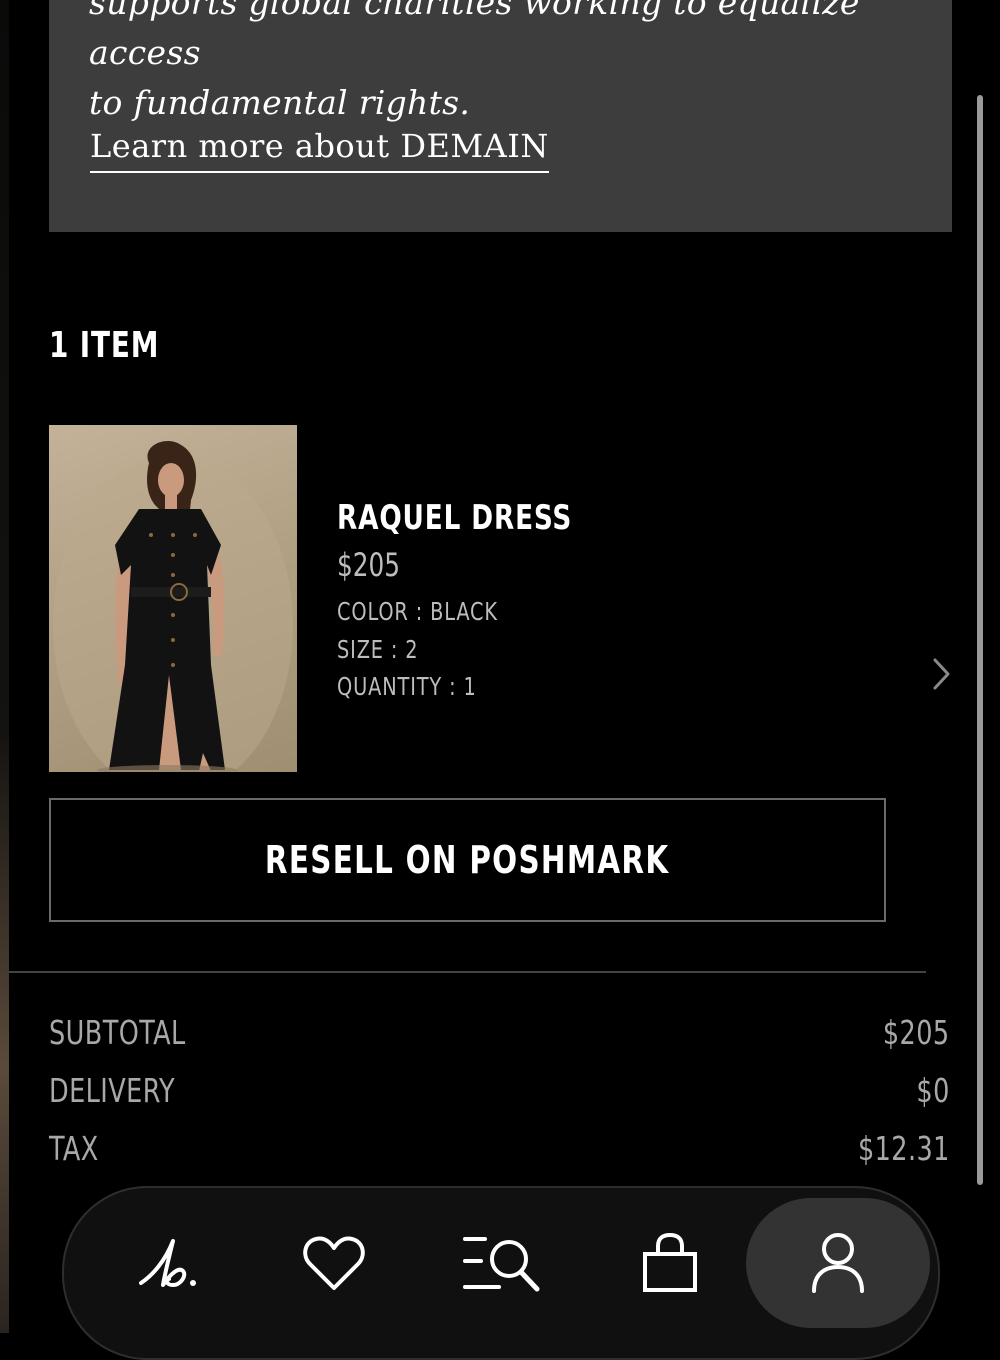 The height and width of the screenshot is (1360, 1000). I want to click on resell-on-poshmark-button: RESELL ON POSHMARK, so click(467, 860).